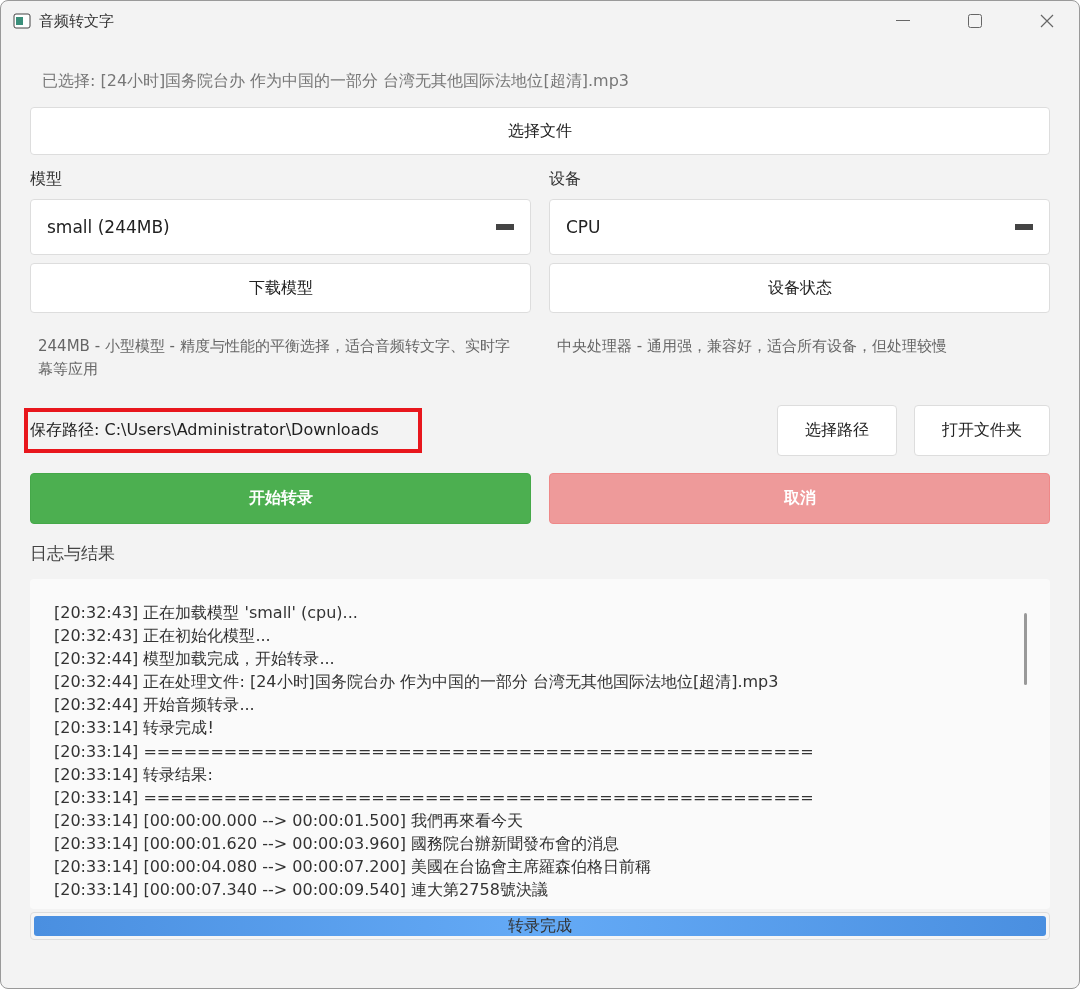  What do you see at coordinates (274, 358) in the screenshot?
I see `description-text: 244MB - 小型模型 - 精度与性能的平衡选择，适合音频转文字、实时字幕等应用` at bounding box center [274, 358].